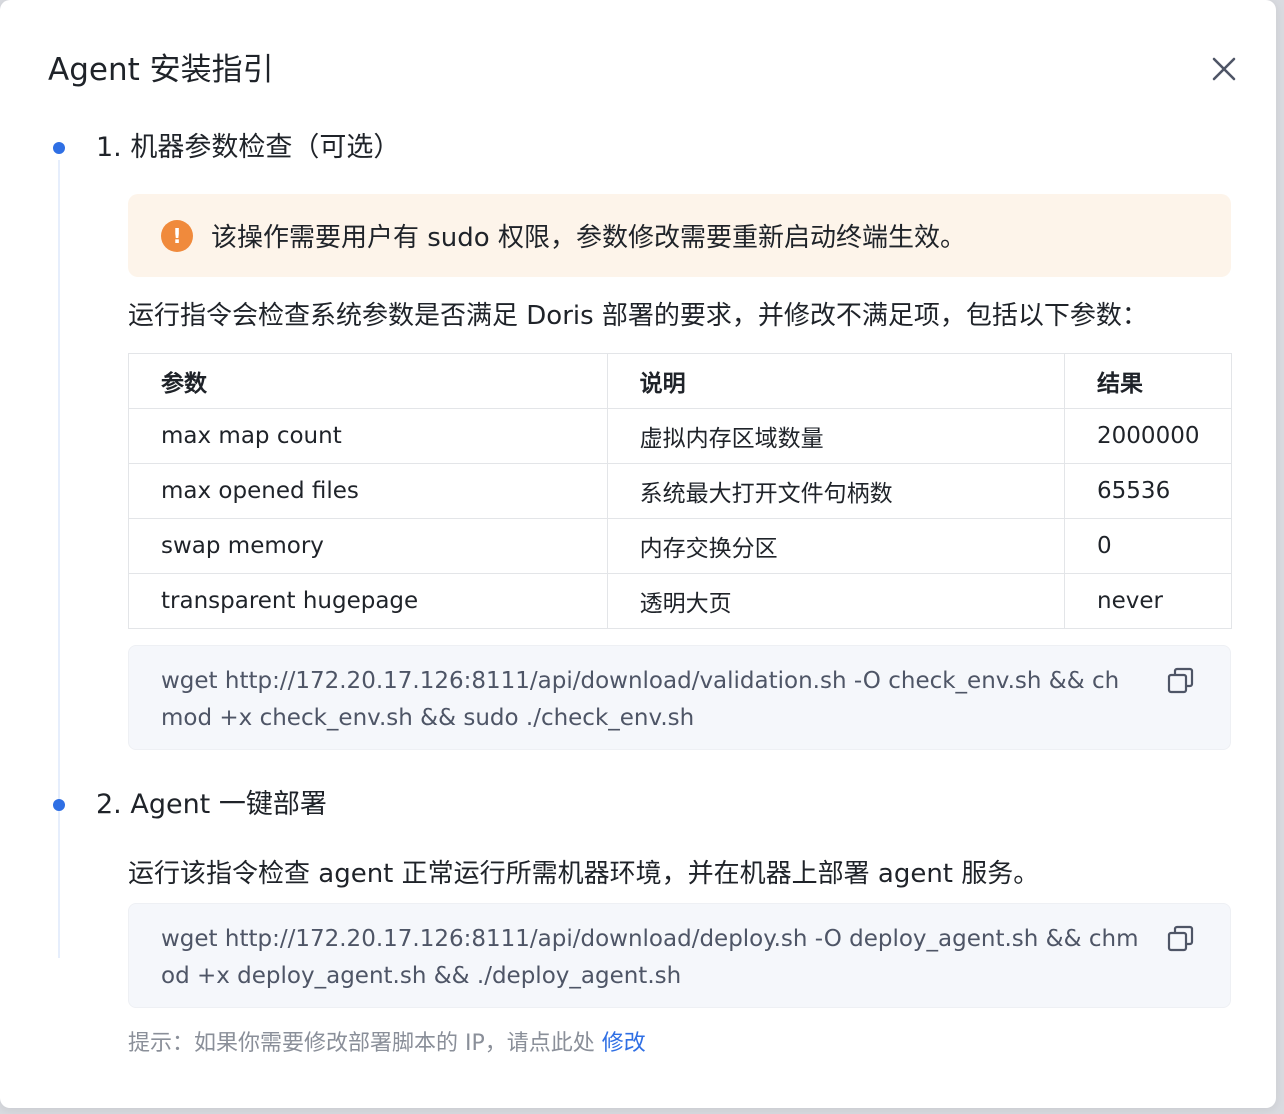 This screenshot has height=1114, width=1284. Describe the element at coordinates (368, 436) in the screenshot. I see `param-name-cell: max map count` at that location.